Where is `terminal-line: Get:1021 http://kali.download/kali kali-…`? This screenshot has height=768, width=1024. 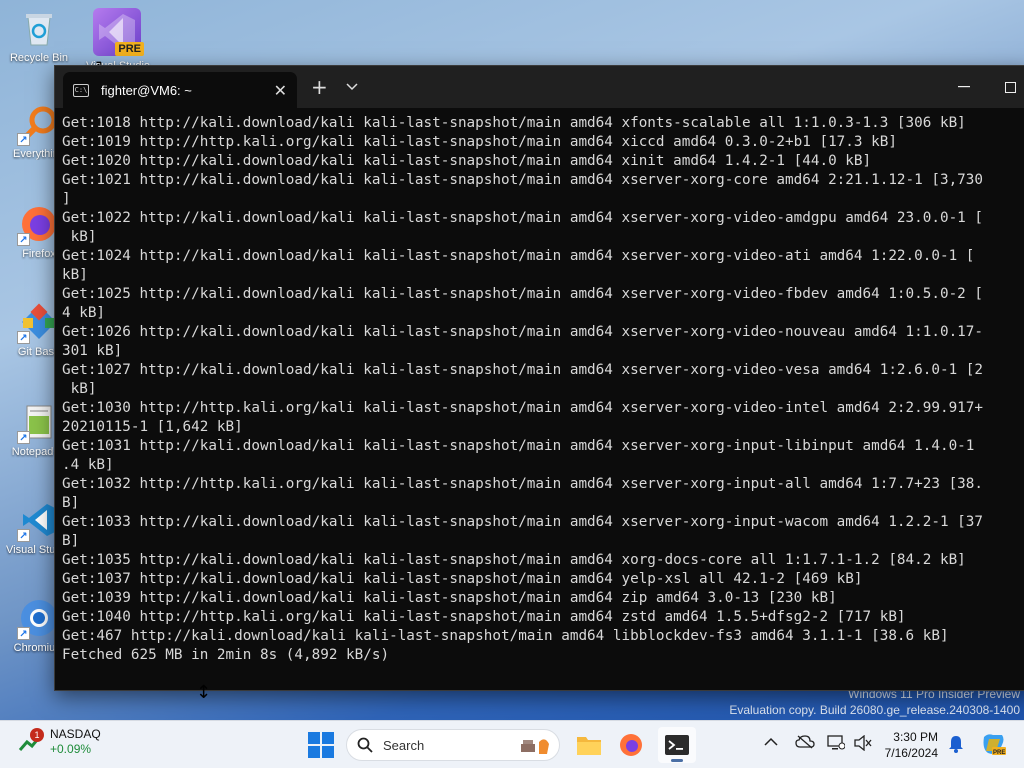
terminal-line: Get:1021 http://kali.download/kali kali-… is located at coordinates (522, 180).